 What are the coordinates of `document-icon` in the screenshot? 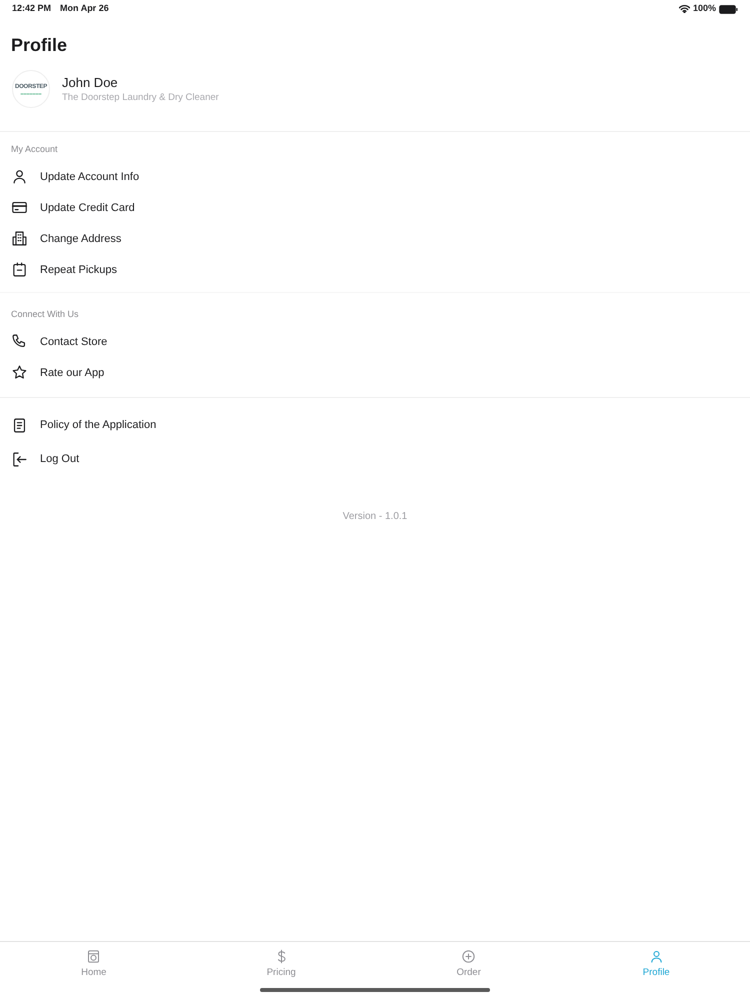 It's located at (19, 425).